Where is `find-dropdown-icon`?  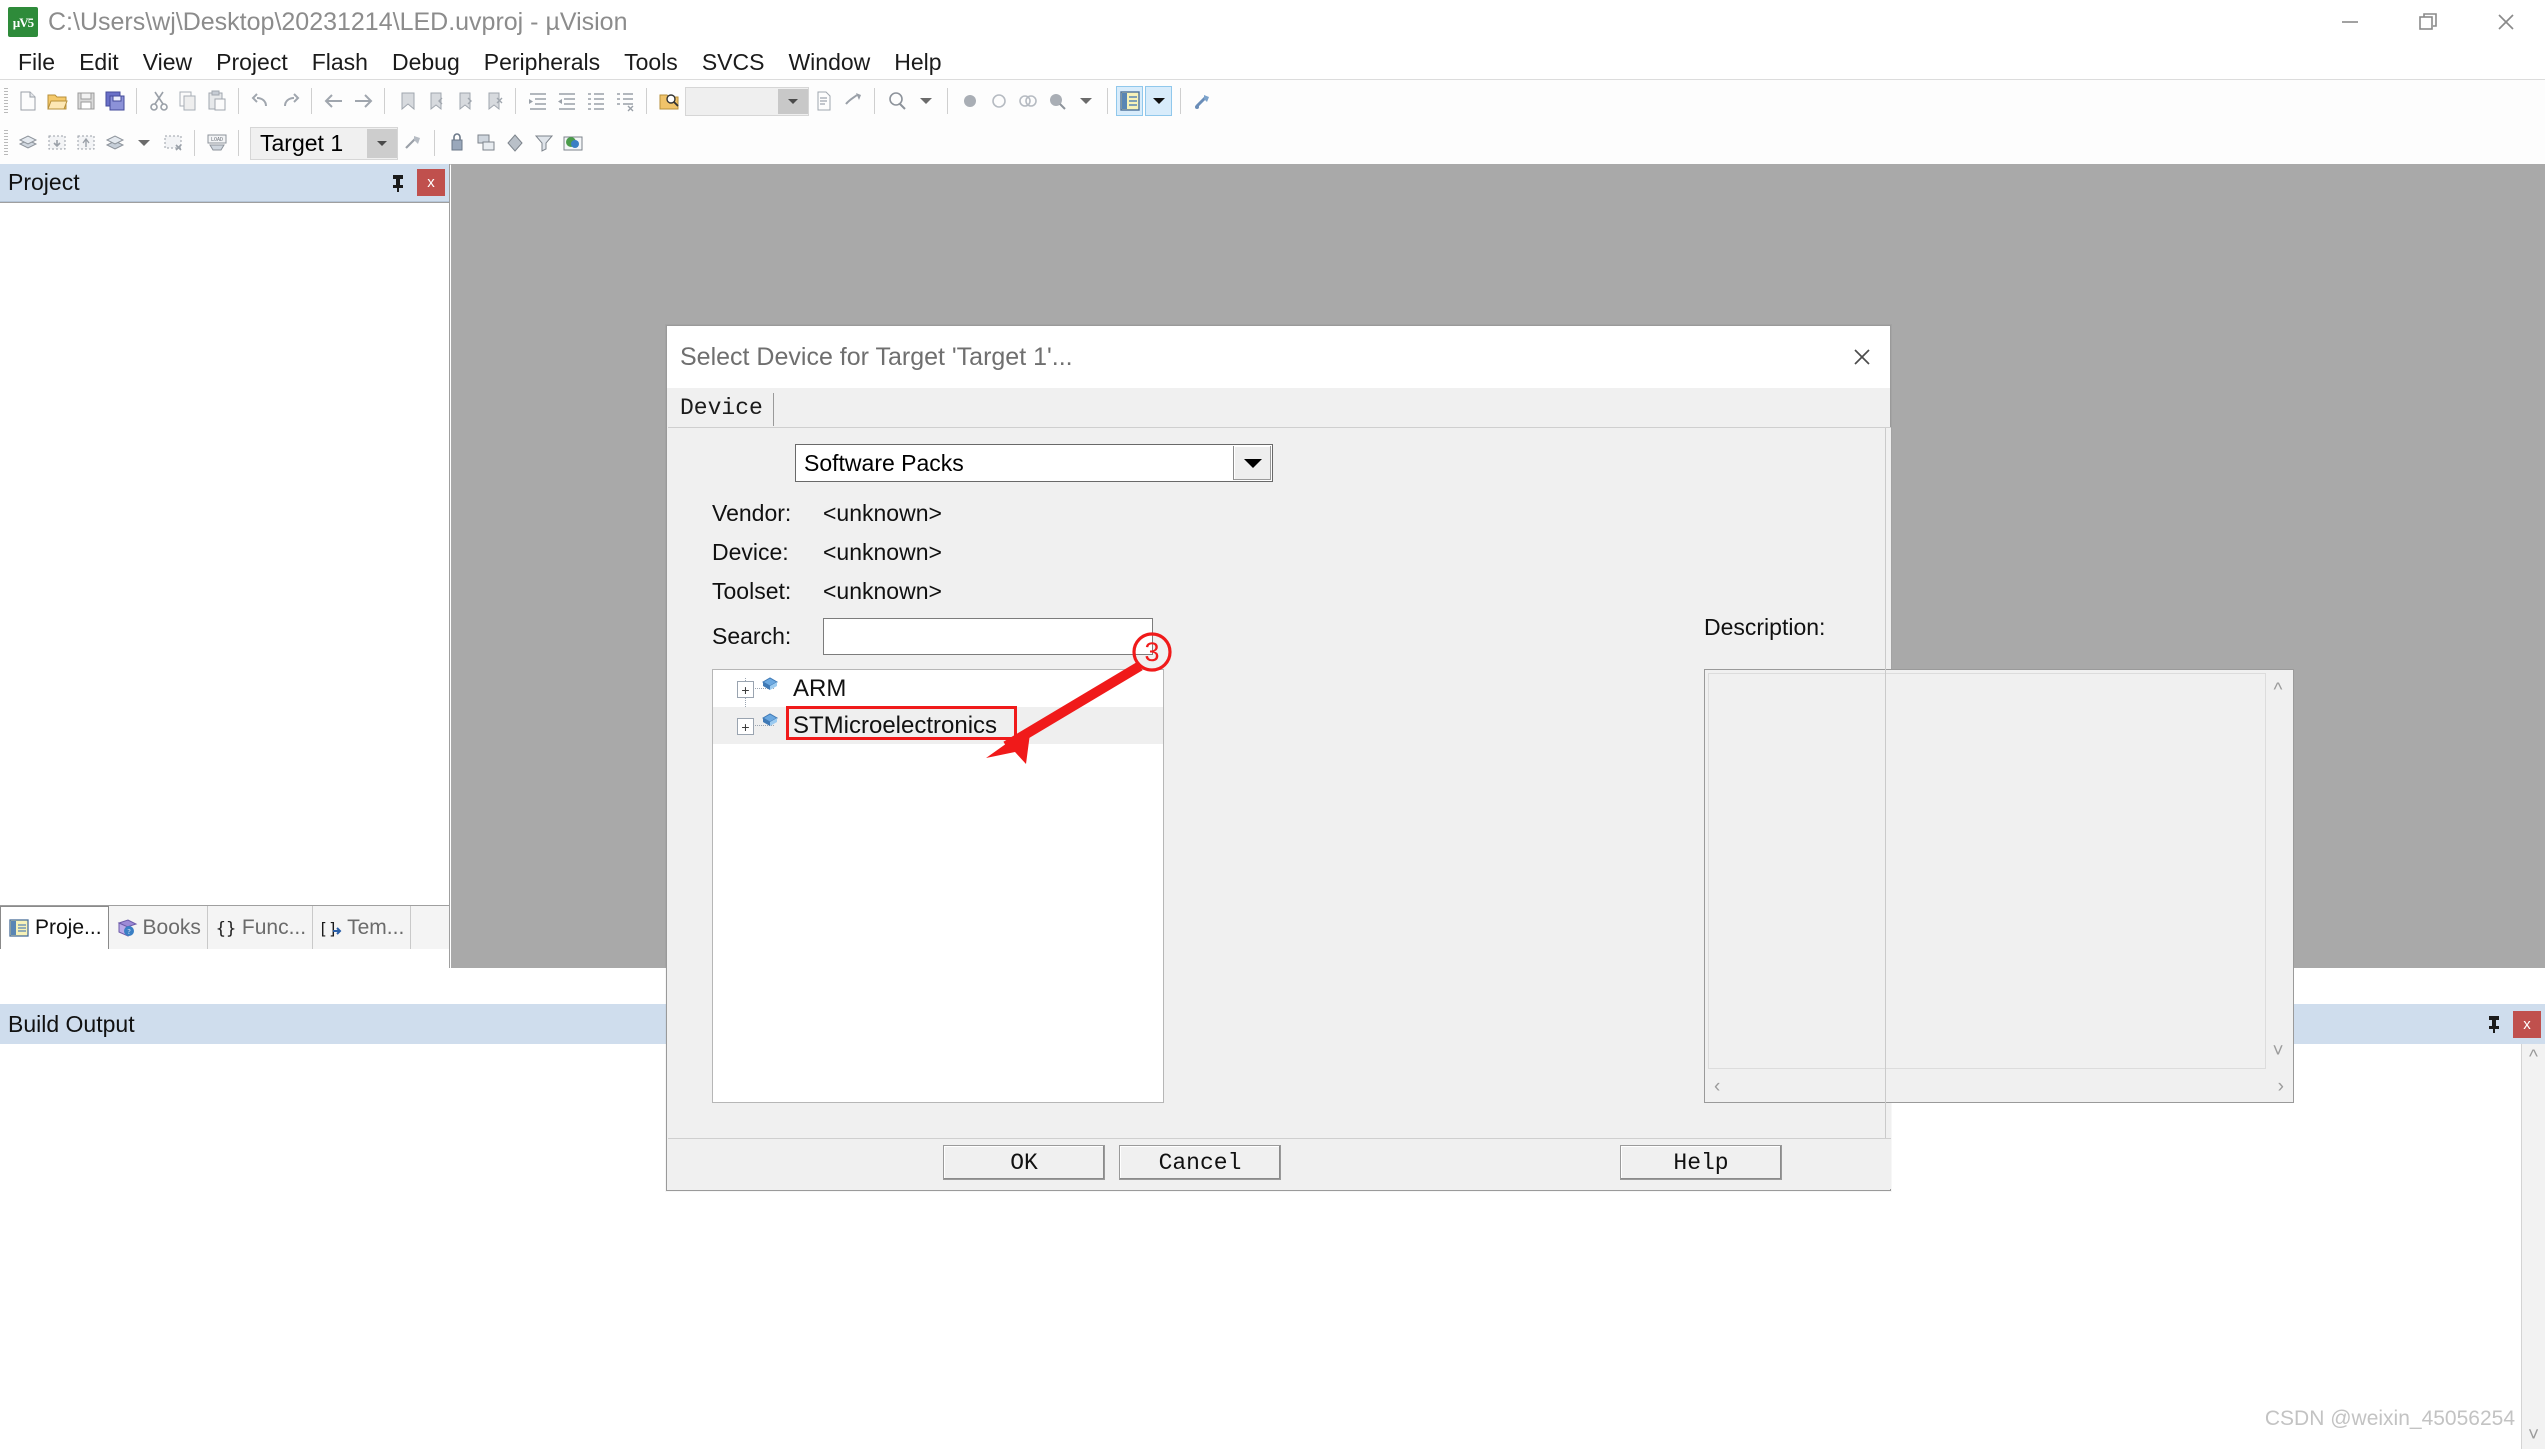
find-dropdown-icon is located at coordinates (925, 101).